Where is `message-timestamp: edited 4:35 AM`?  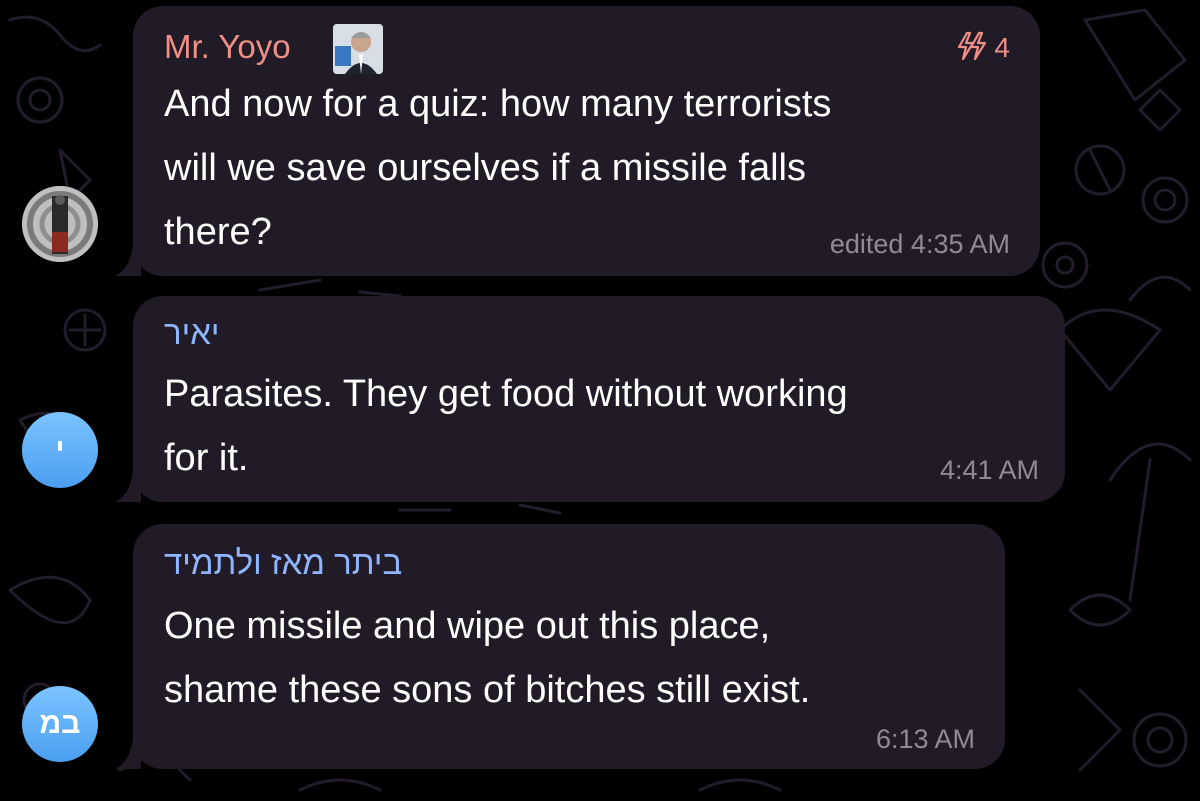
message-timestamp: edited 4:35 AM is located at coordinates (919, 244).